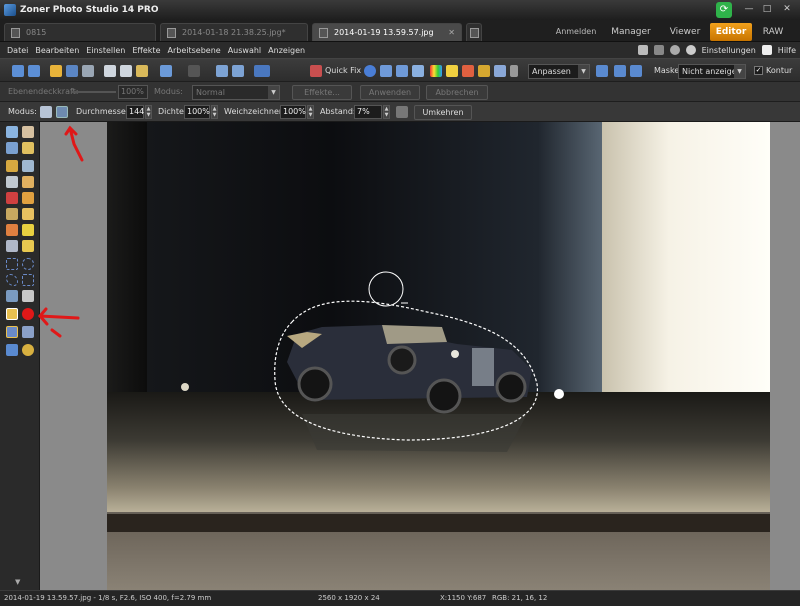 The height and width of the screenshot is (606, 800). What do you see at coordinates (62, 112) in the screenshot?
I see `subtract-mode-icon` at bounding box center [62, 112].